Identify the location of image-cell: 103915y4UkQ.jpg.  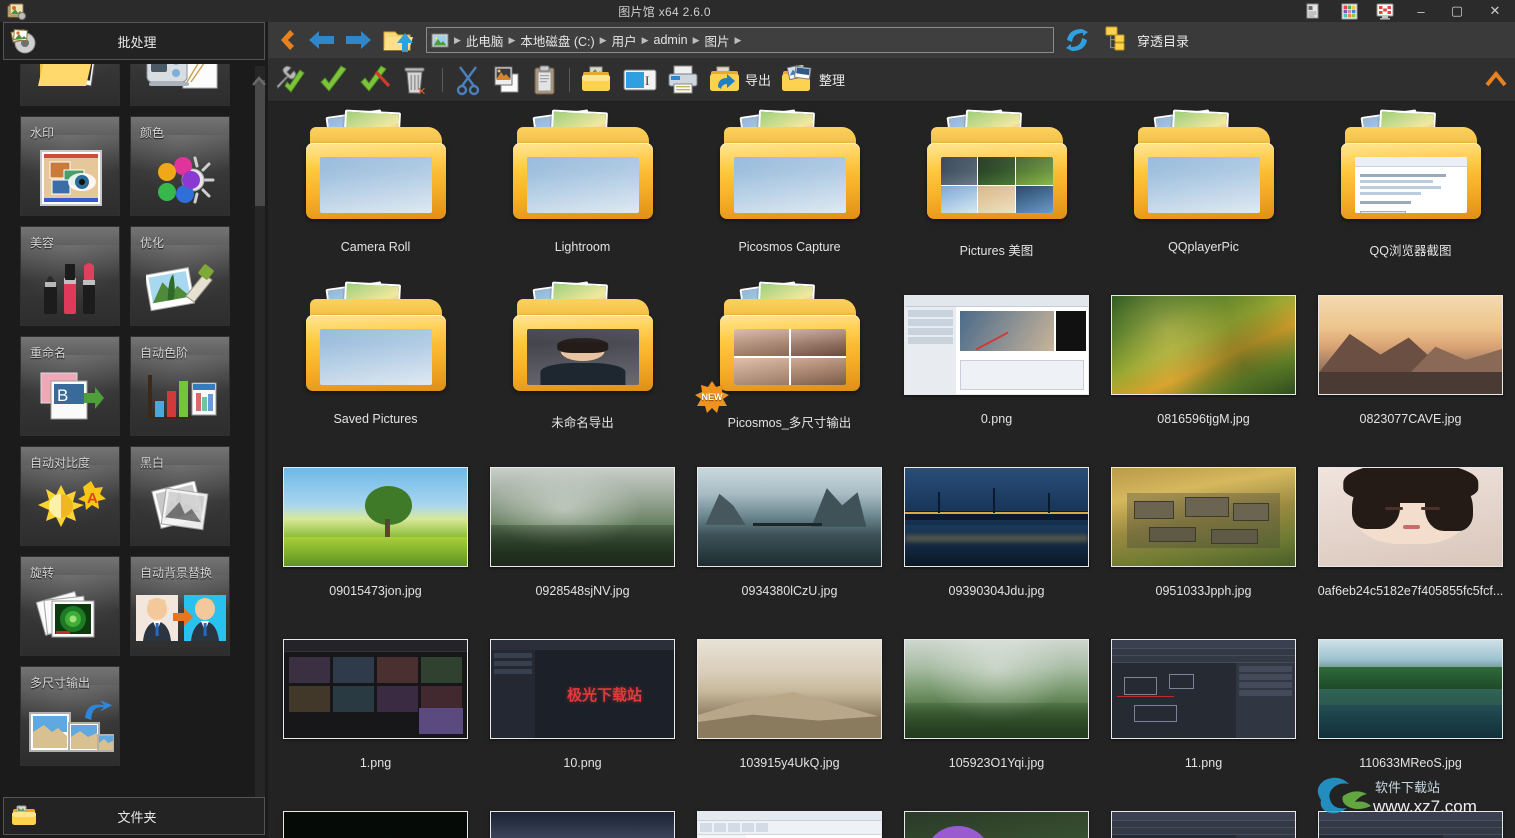
(789, 704).